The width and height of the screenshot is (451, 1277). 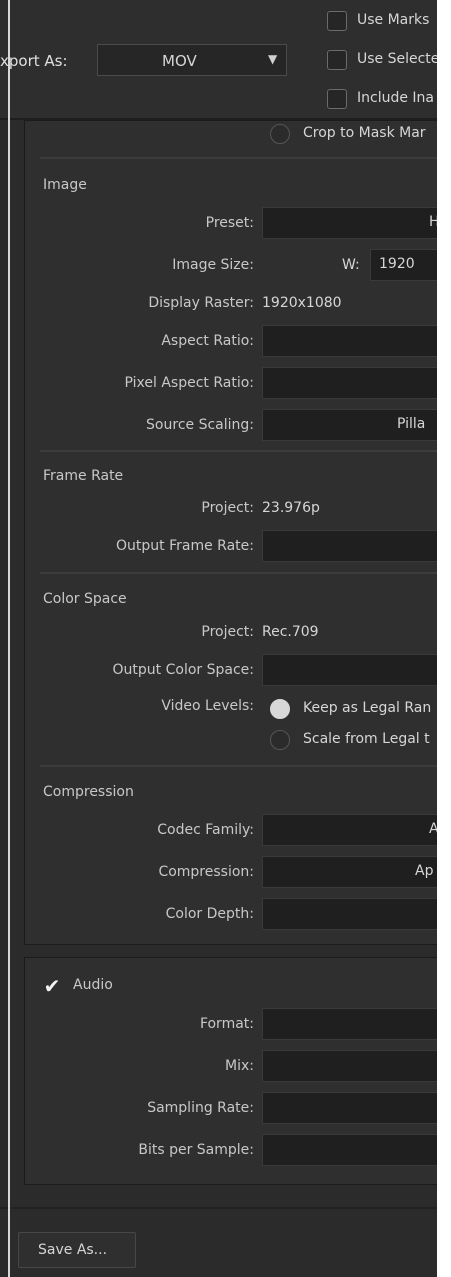 I want to click on audio-mix-label: Mix:, so click(x=239, y=1066).